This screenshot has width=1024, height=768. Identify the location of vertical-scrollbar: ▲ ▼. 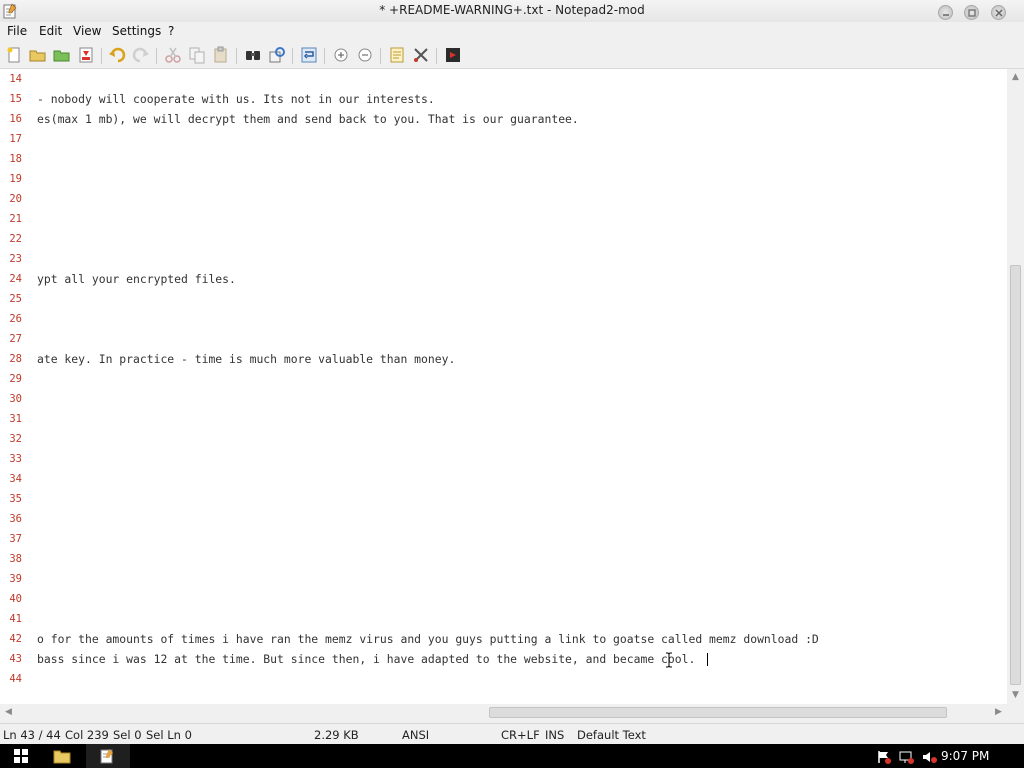
(1015, 386).